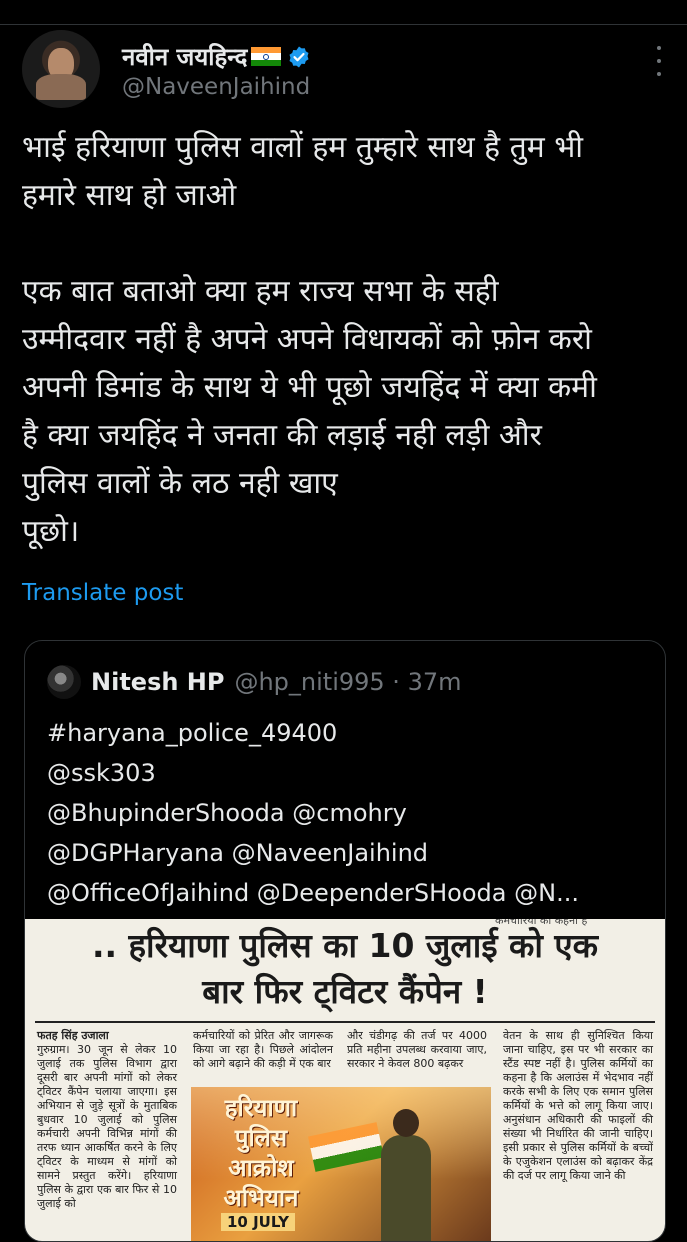 The height and width of the screenshot is (1242, 687). What do you see at coordinates (345, 1022) in the screenshot?
I see `clipping-divider` at bounding box center [345, 1022].